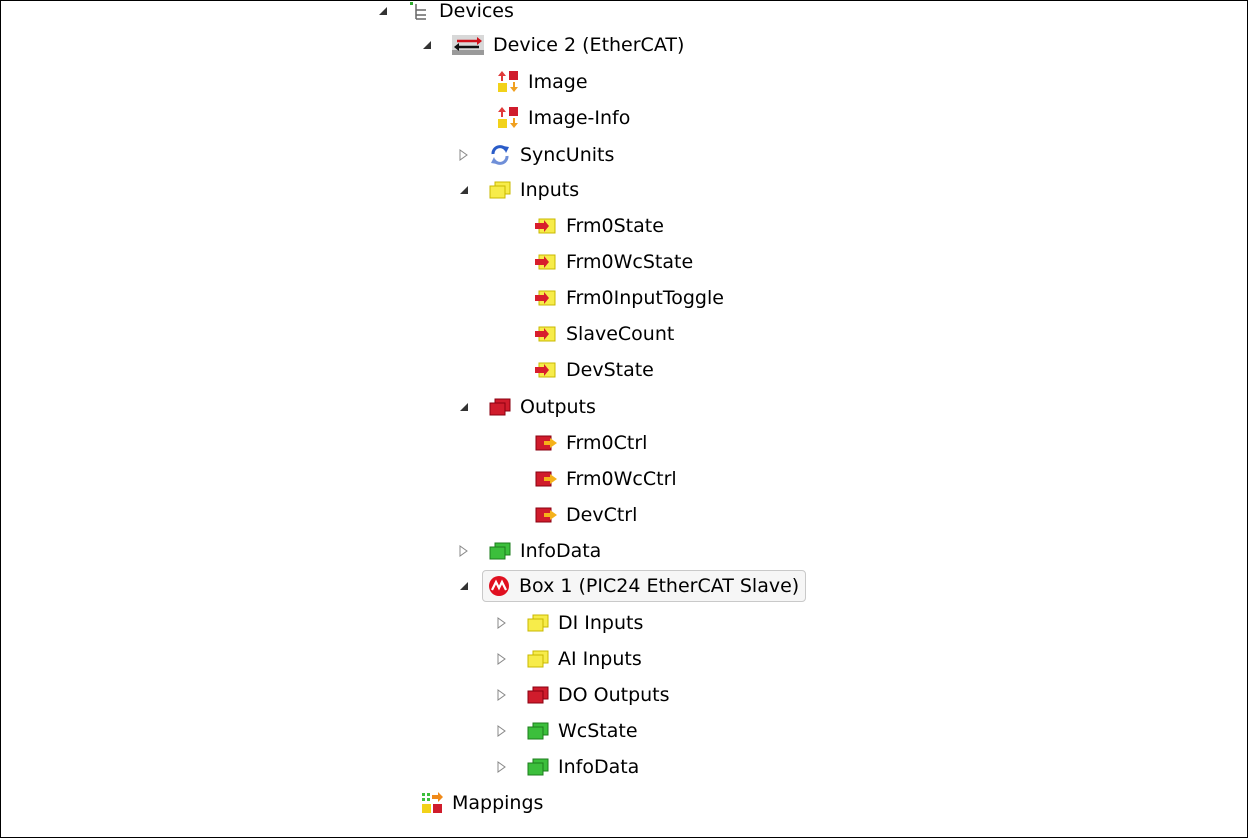 The width and height of the screenshot is (1248, 838). I want to click on tree-node-image: Image, so click(542, 82).